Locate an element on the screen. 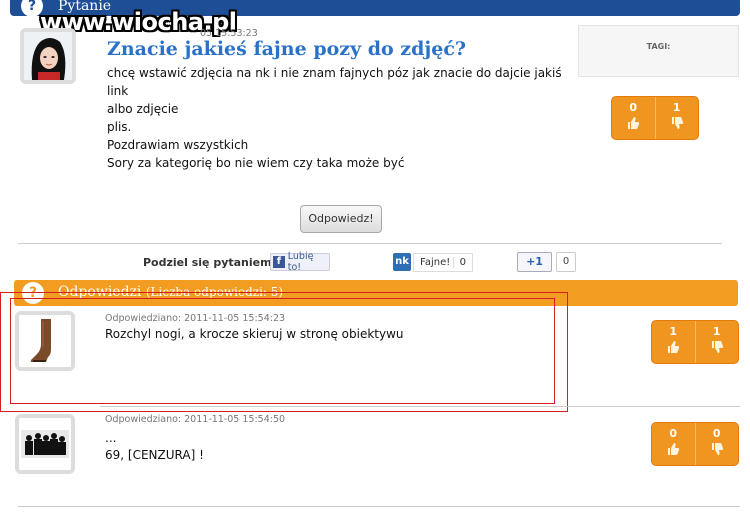 The width and height of the screenshot is (750, 512). downvote-count: 0 is located at coordinates (716, 433).